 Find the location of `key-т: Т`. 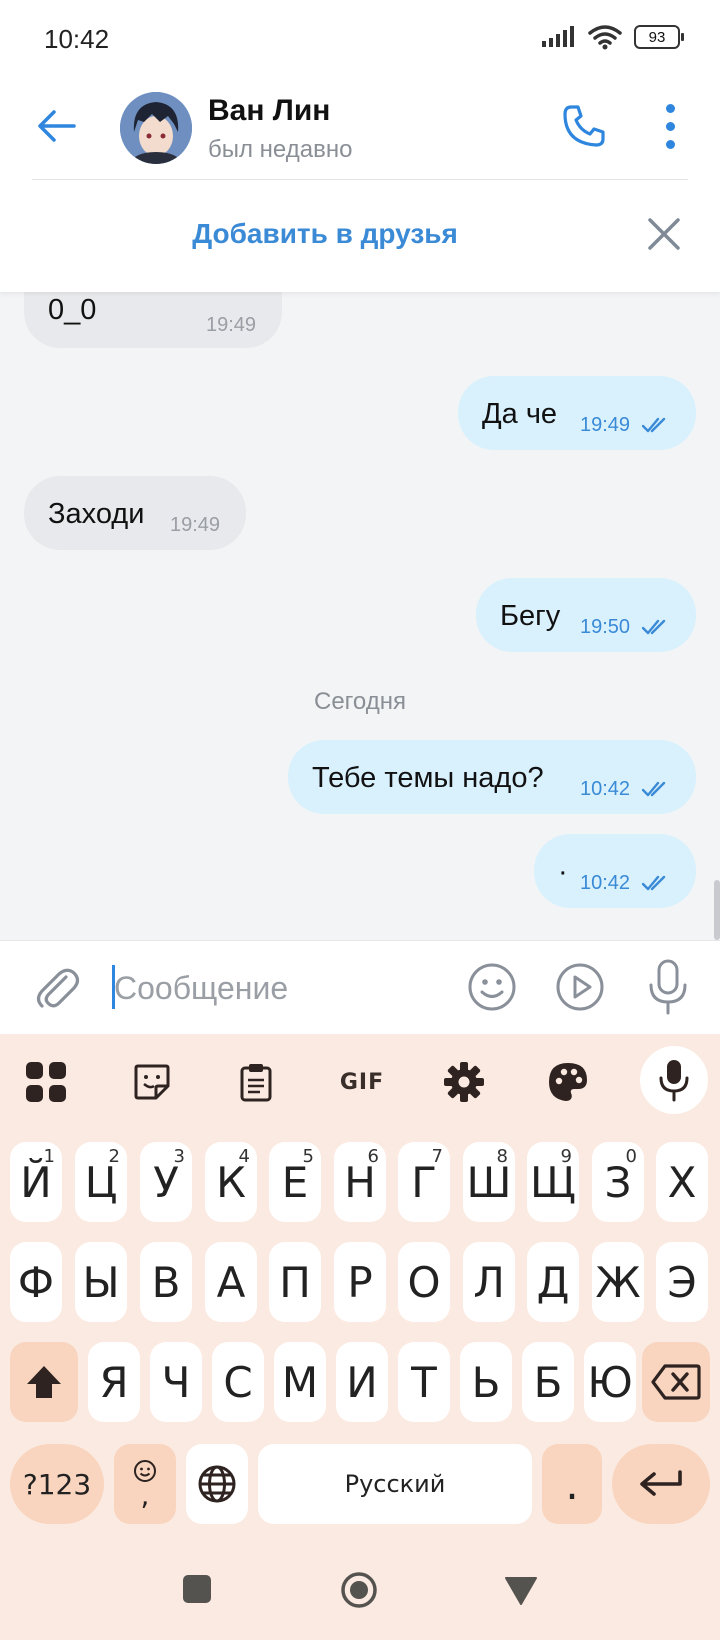

key-т: Т is located at coordinates (424, 1382).